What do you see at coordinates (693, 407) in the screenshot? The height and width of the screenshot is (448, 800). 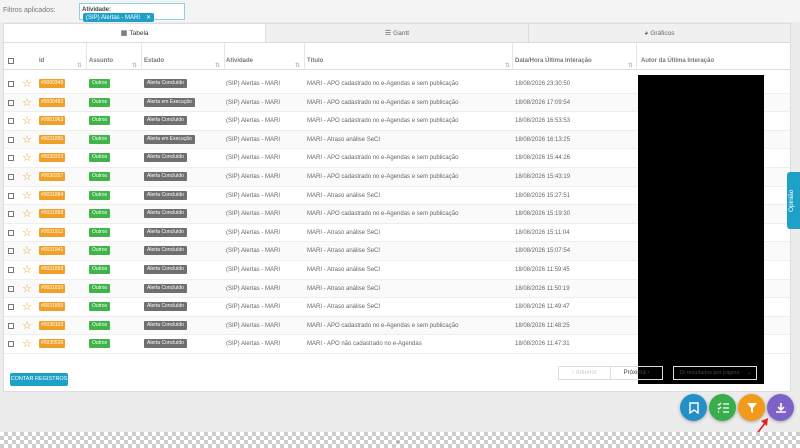 I see `bookmark-button` at bounding box center [693, 407].